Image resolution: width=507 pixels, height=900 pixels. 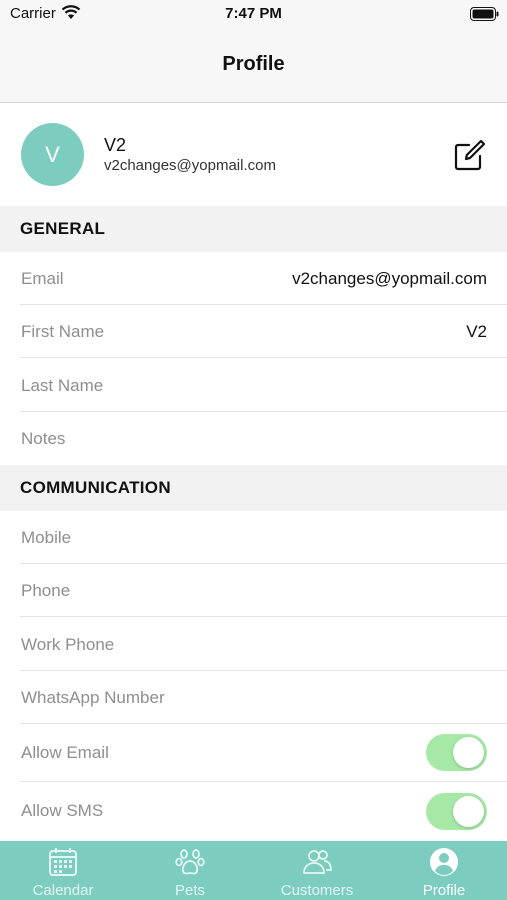 What do you see at coordinates (46, 590) in the screenshot?
I see `field-label: Phone` at bounding box center [46, 590].